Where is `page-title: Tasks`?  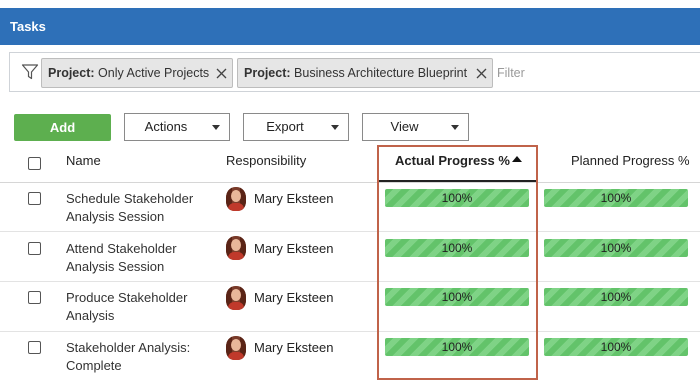 page-title: Tasks is located at coordinates (28, 26).